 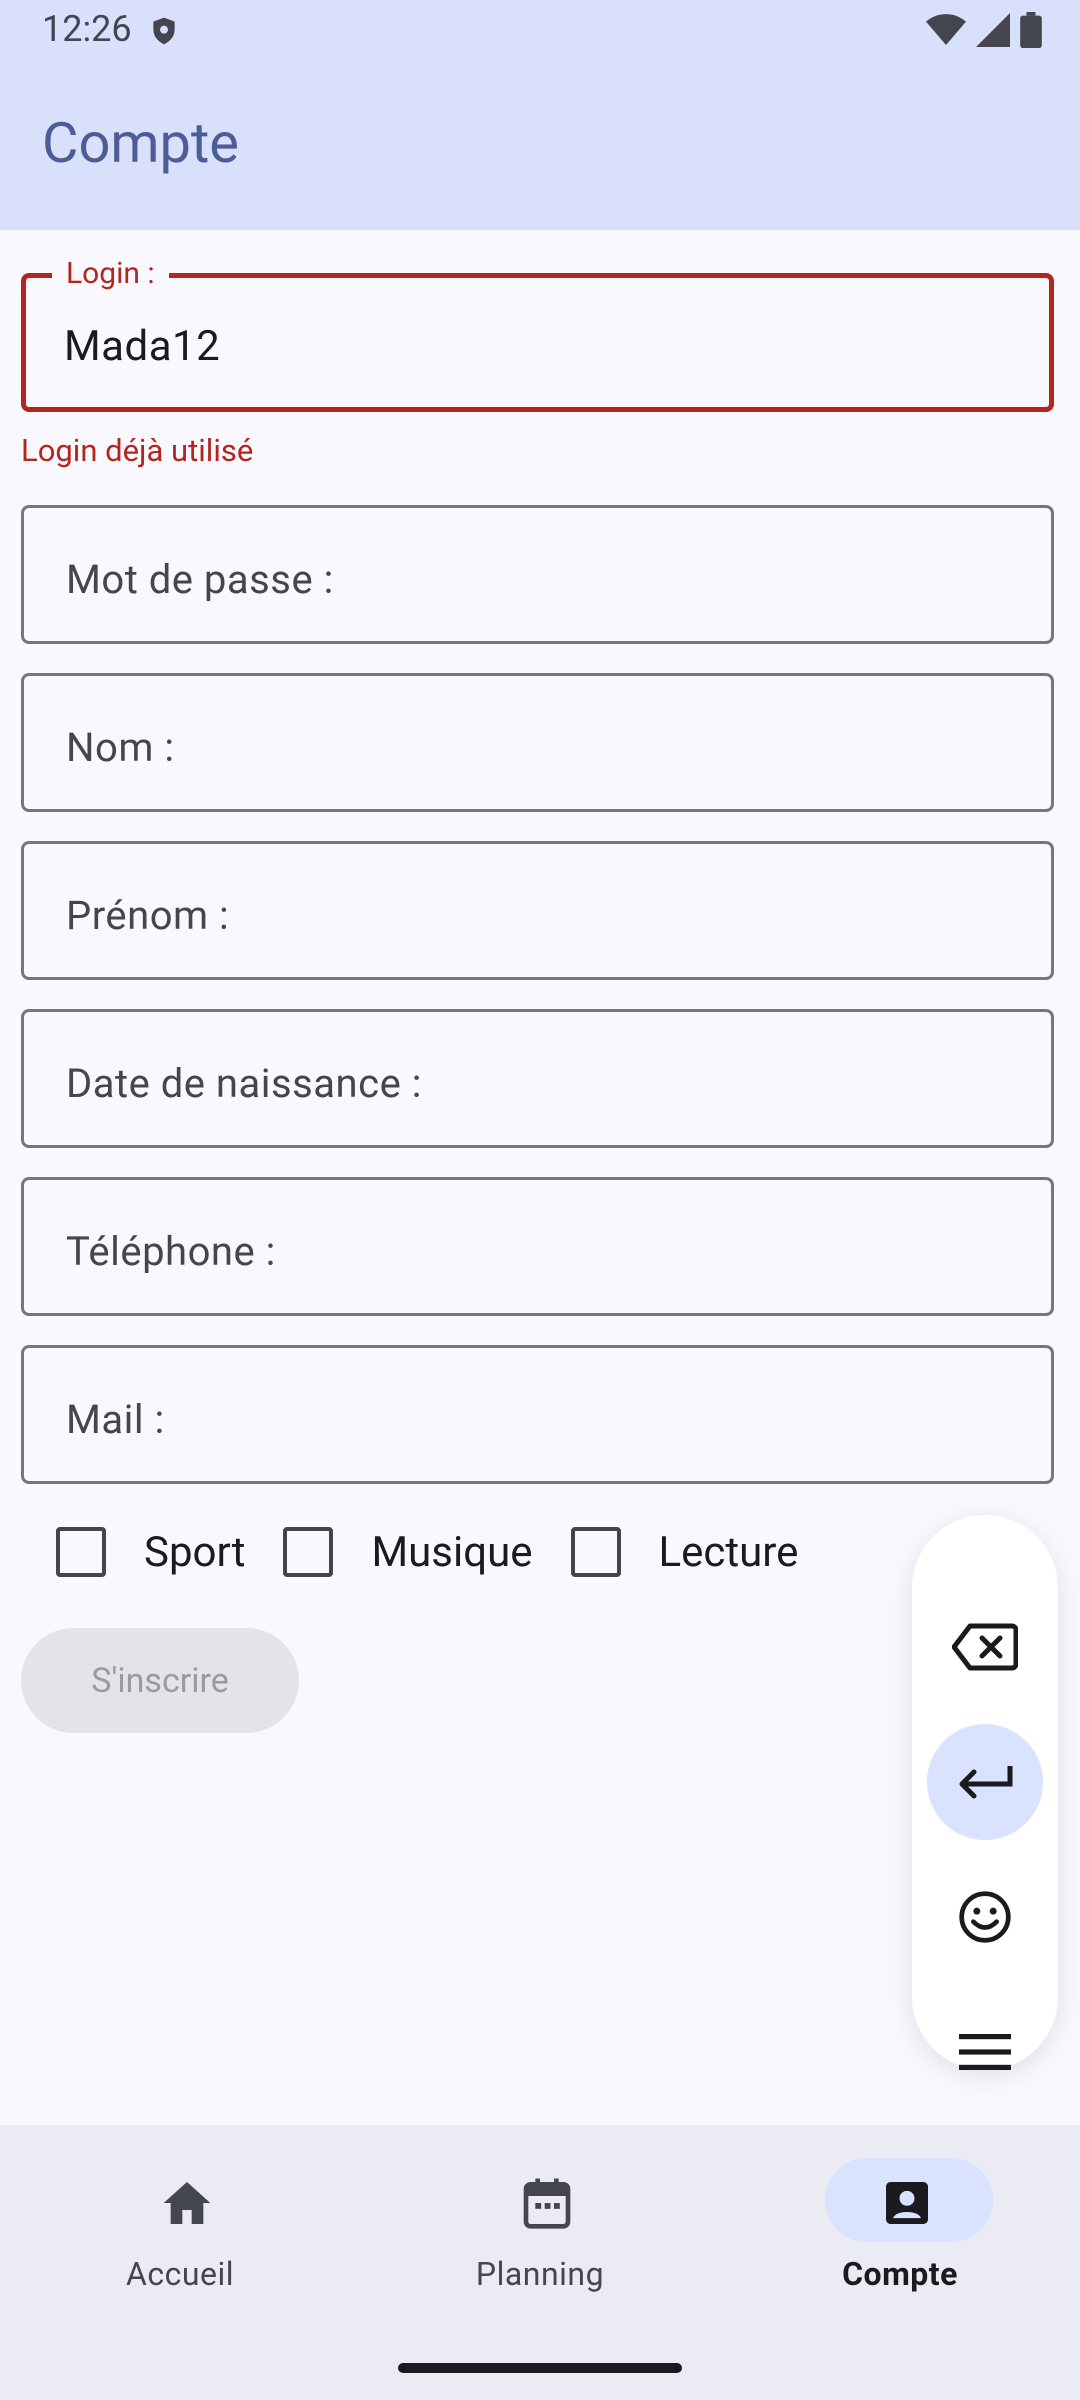 What do you see at coordinates (194, 1552) in the screenshot?
I see `sport-label: Sport` at bounding box center [194, 1552].